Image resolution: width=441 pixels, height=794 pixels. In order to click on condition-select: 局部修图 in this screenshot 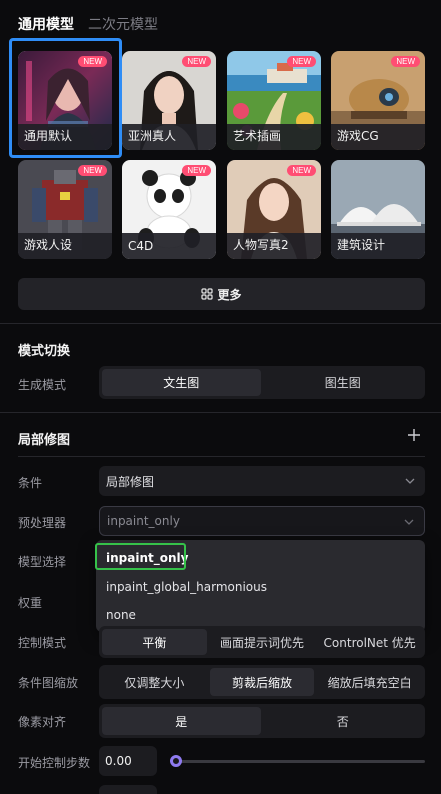, I will do `click(262, 481)`.